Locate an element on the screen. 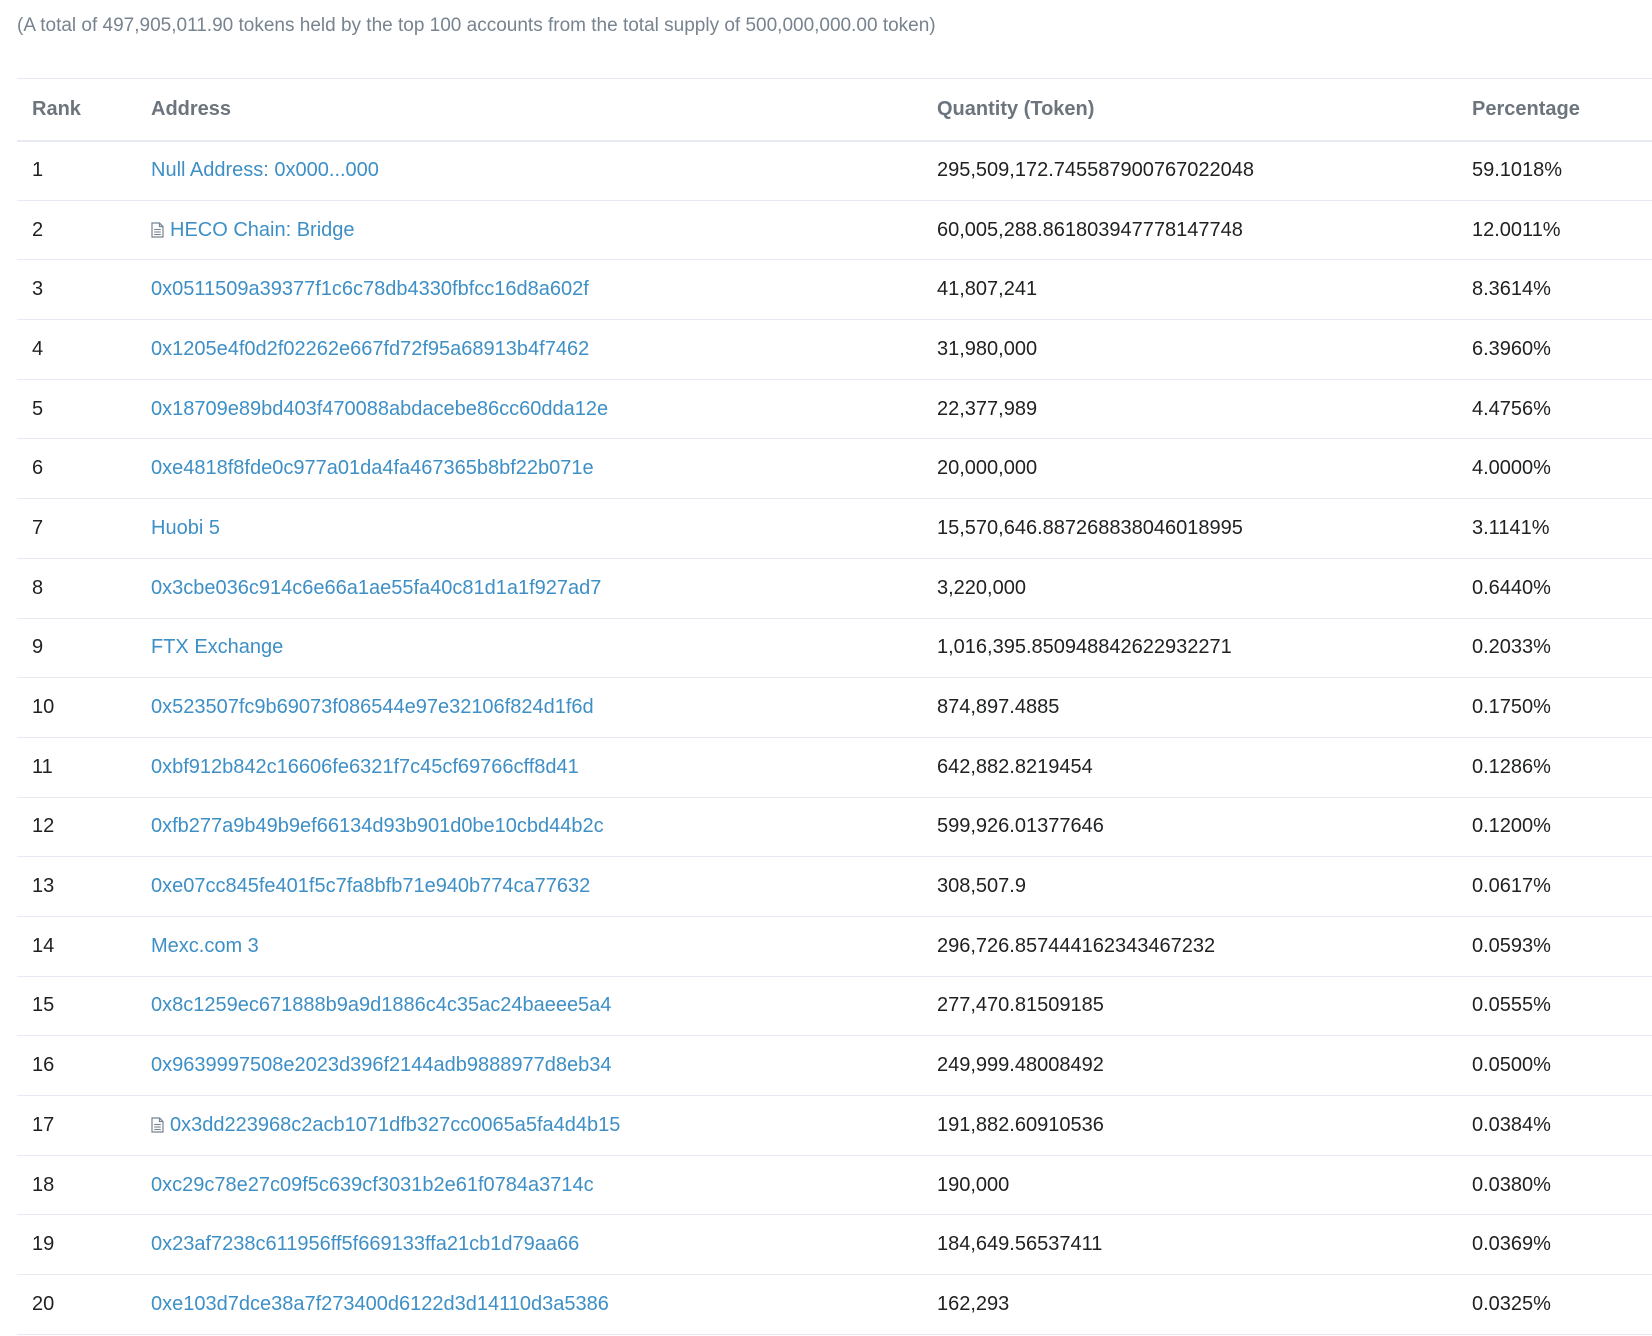 The image size is (1652, 1336). percentage-cell: 0.0617% is located at coordinates (1511, 886).